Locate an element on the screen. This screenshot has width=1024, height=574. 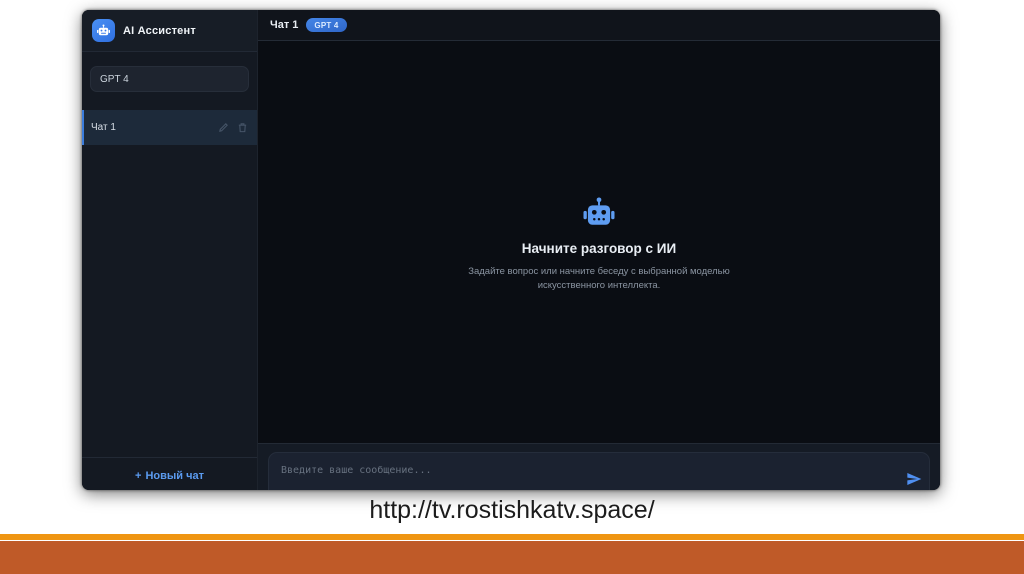
footer-accent-bar is located at coordinates (512, 537).